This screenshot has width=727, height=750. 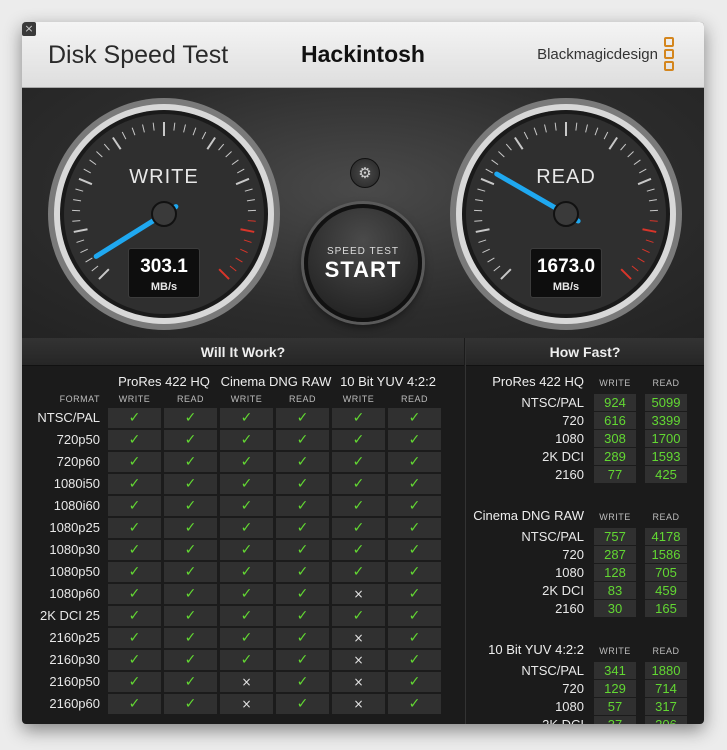 I want to click on brand-logo-icon, so click(x=669, y=55).